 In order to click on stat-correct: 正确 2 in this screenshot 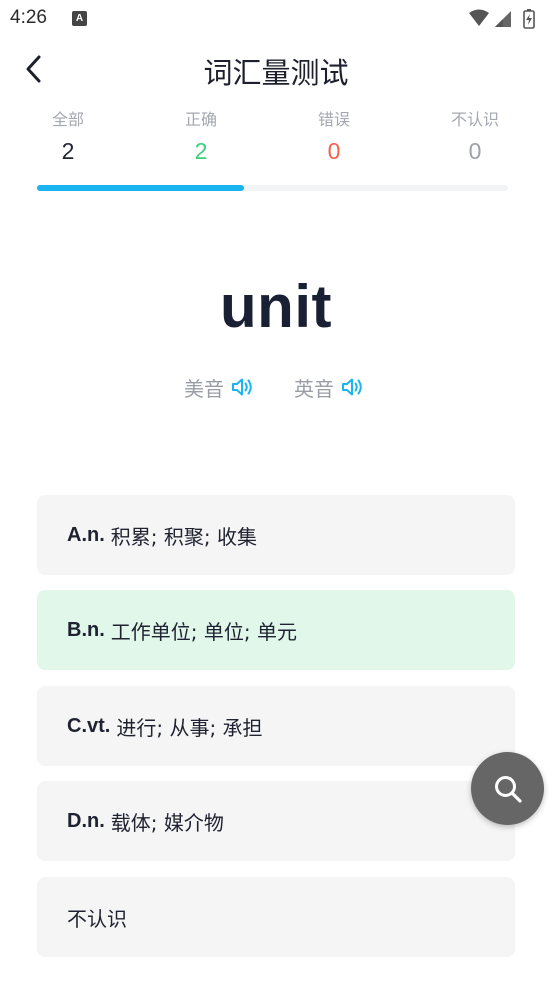, I will do `click(201, 138)`.